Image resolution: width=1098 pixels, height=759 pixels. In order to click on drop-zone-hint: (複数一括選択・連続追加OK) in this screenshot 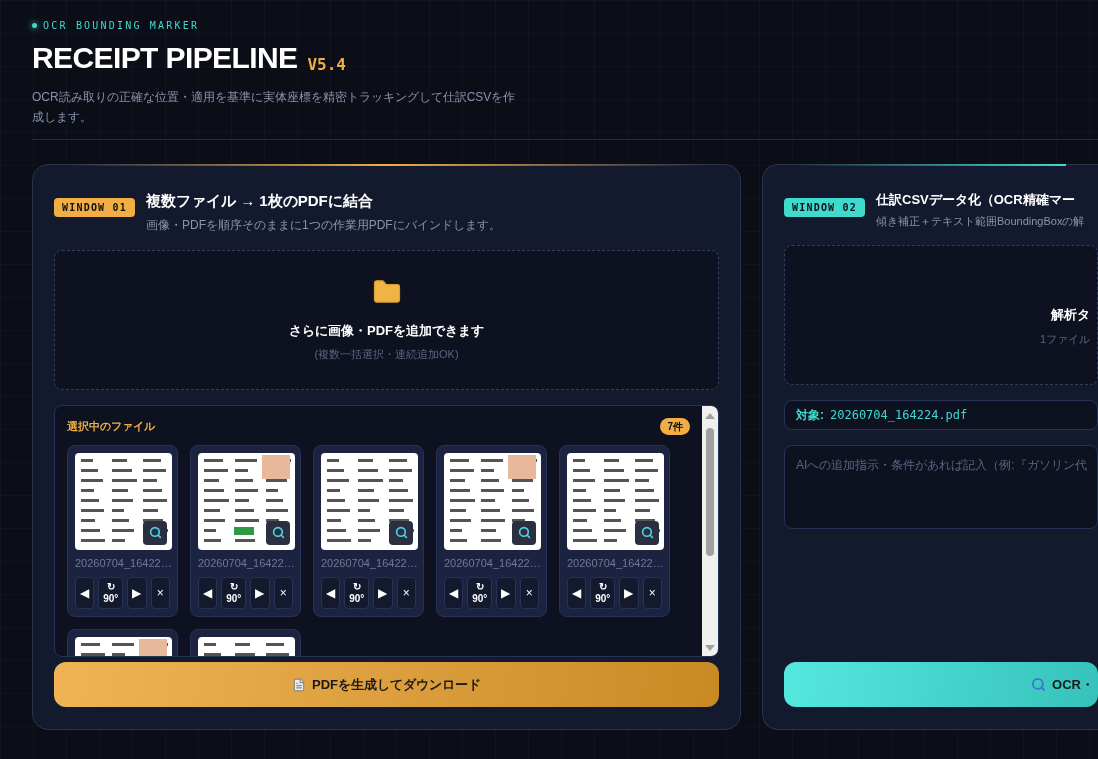, I will do `click(386, 354)`.